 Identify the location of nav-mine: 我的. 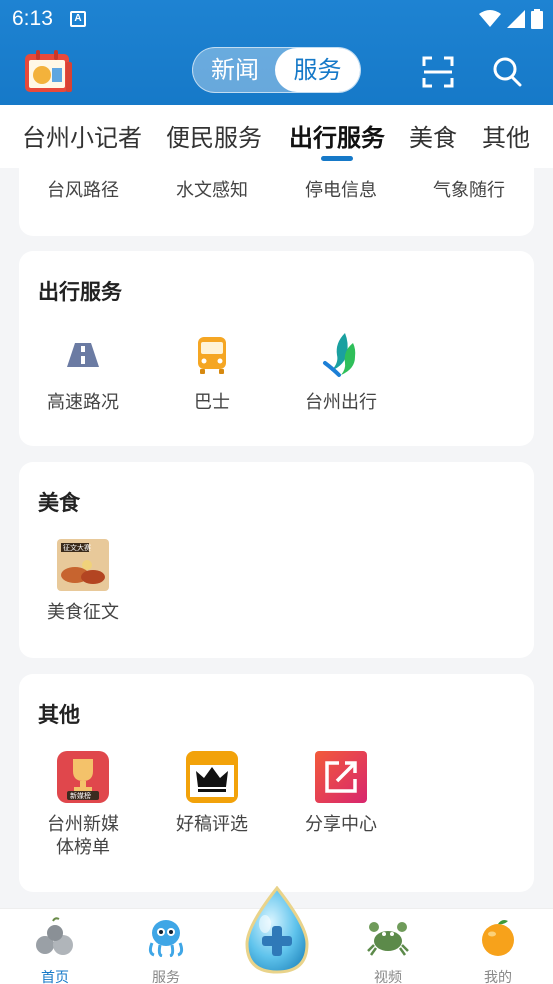
(498, 950).